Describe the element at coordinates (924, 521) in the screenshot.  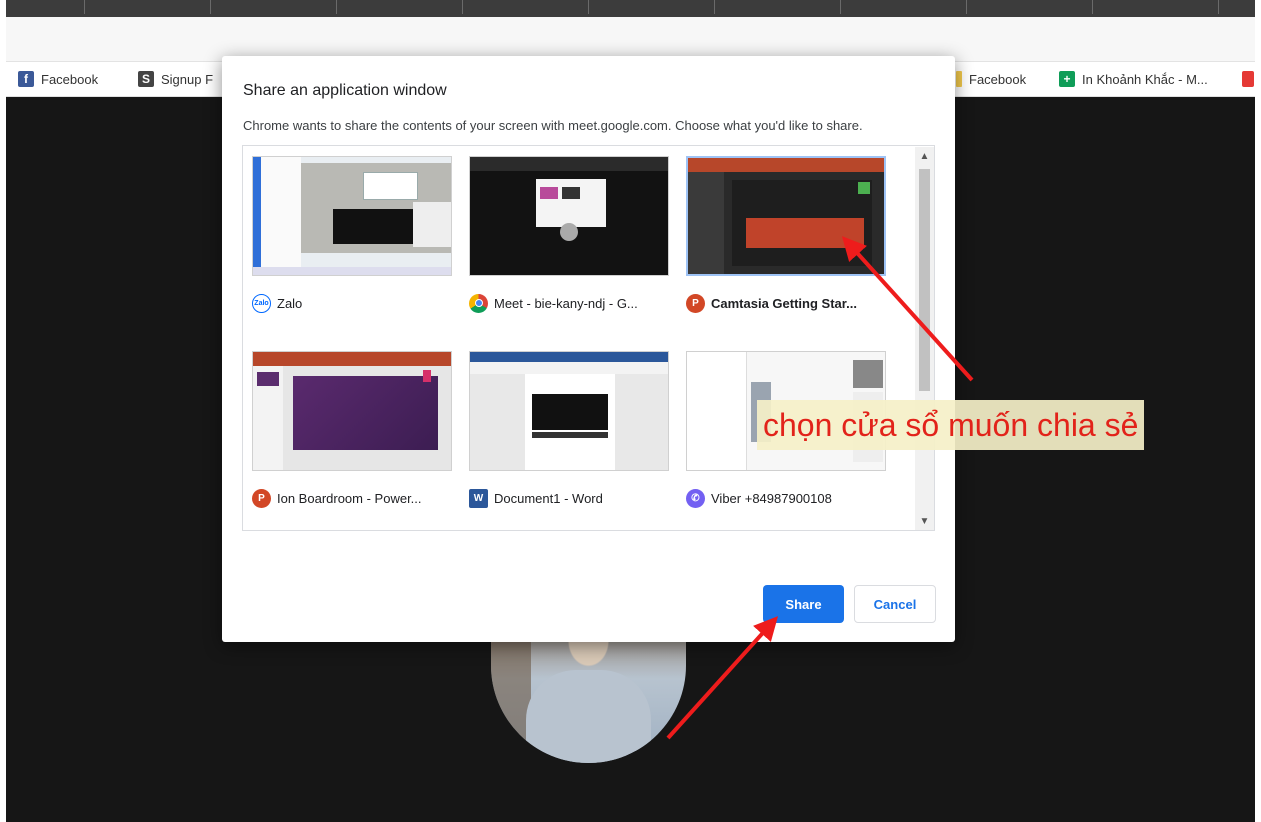
I see `scroll-down-icon: ▼` at that location.